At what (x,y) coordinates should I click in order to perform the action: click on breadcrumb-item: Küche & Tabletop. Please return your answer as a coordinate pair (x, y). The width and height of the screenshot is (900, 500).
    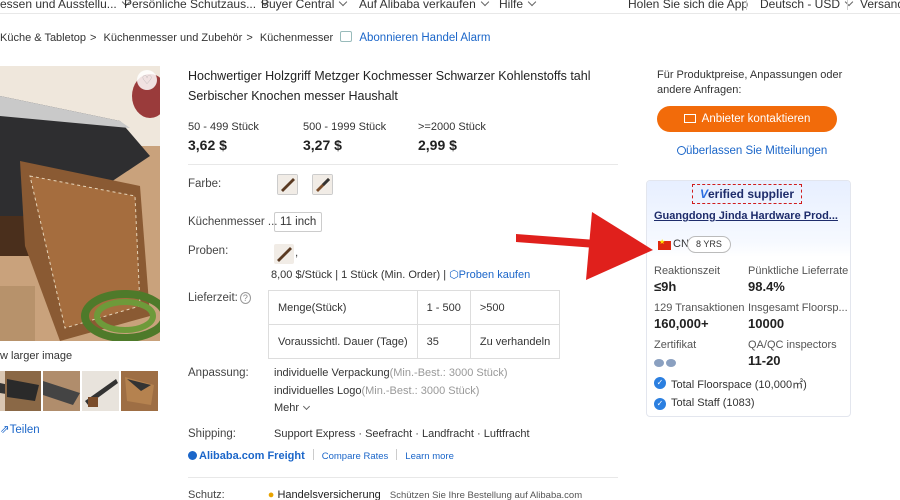
    Looking at the image, I should click on (43, 38).